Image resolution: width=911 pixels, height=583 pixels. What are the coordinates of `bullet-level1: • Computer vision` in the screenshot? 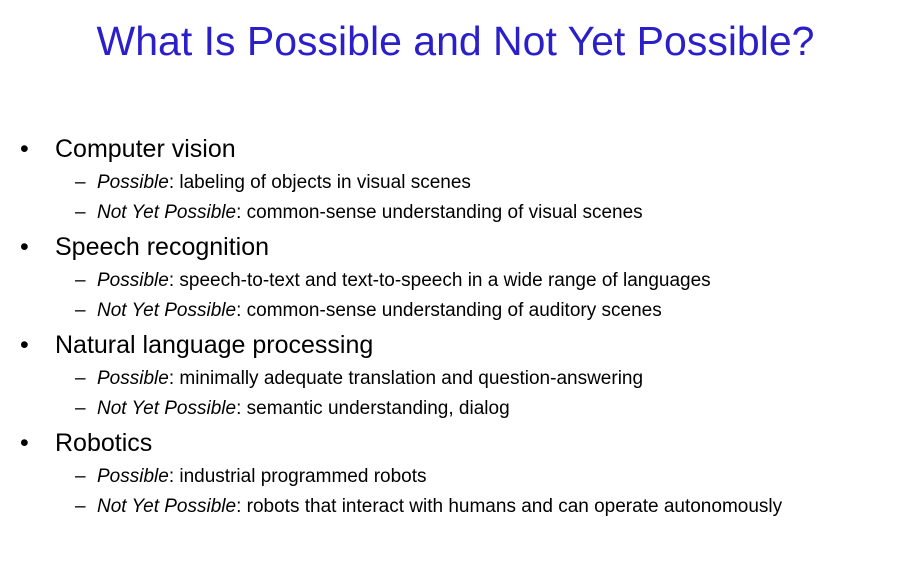 It's located at (455, 150).